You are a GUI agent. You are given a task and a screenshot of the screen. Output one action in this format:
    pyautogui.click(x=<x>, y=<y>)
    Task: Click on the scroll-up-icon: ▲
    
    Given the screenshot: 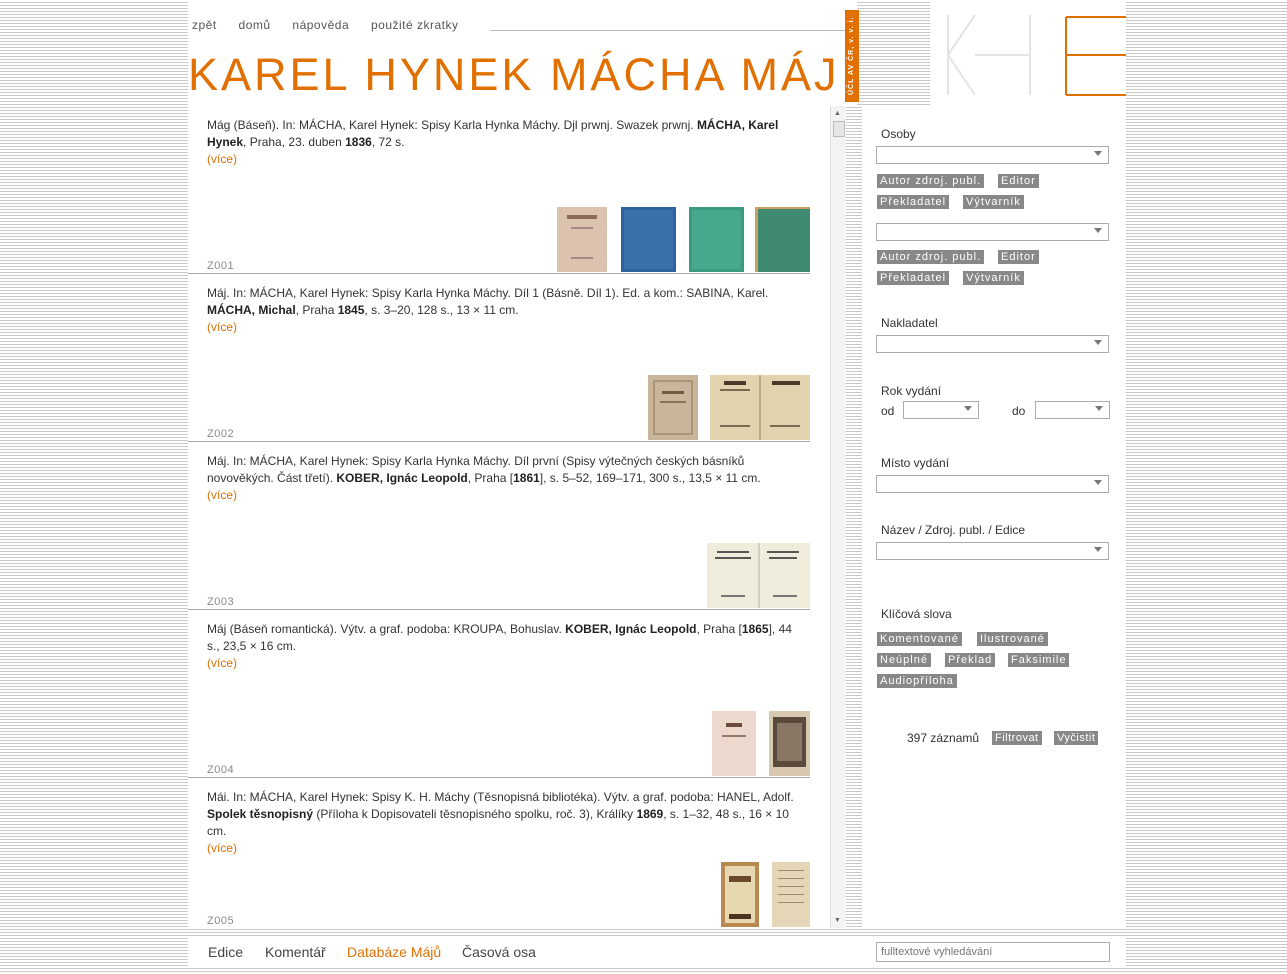 What is the action you would take?
    pyautogui.click(x=837, y=114)
    